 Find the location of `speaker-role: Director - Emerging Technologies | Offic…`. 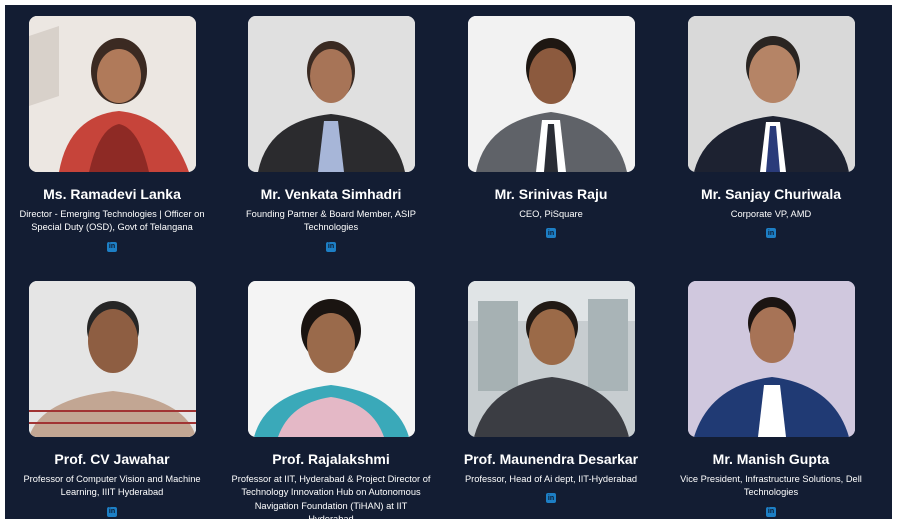

speaker-role: Director - Emerging Technologies | Offic… is located at coordinates (112, 221).